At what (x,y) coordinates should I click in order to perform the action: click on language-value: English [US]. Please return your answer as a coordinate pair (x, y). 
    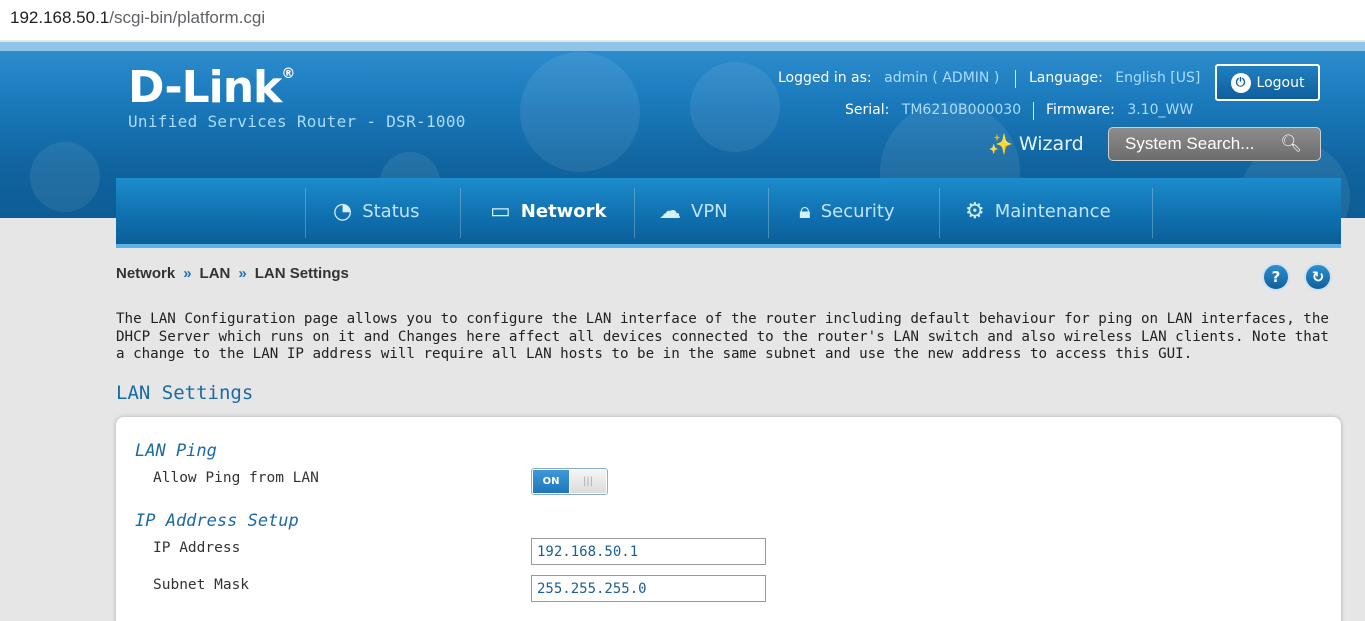
    Looking at the image, I should click on (1157, 78).